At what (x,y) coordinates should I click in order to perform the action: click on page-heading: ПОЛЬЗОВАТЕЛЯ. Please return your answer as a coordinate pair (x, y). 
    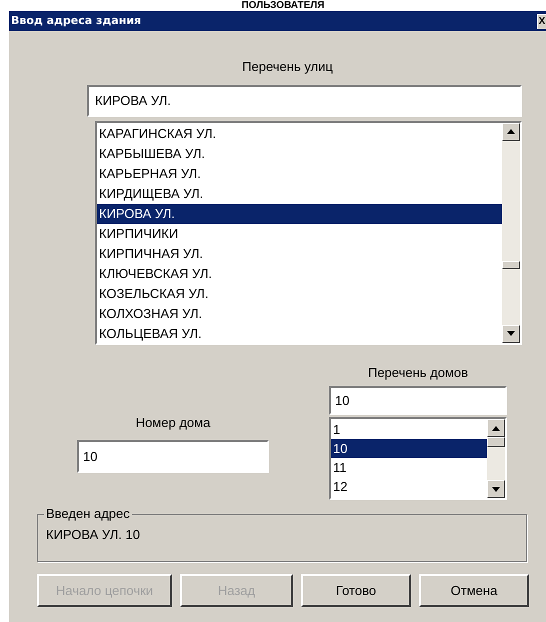
    Looking at the image, I should click on (282, 6).